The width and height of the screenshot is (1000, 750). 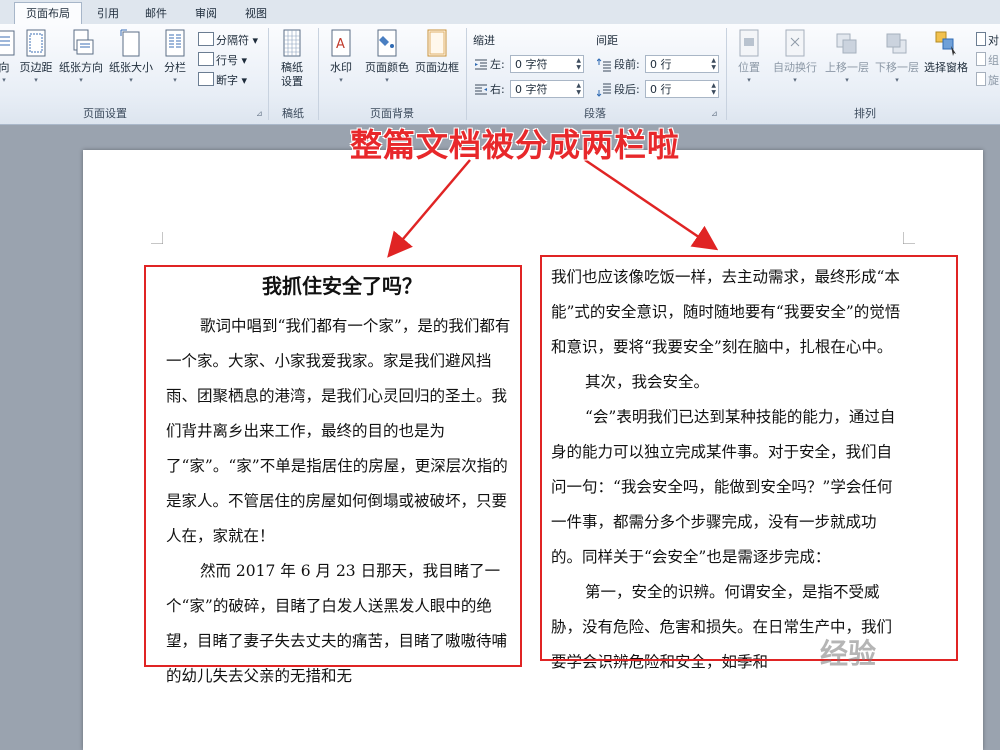 What do you see at coordinates (156, 13) in the screenshot?
I see `tab-mailings: 邮件` at bounding box center [156, 13].